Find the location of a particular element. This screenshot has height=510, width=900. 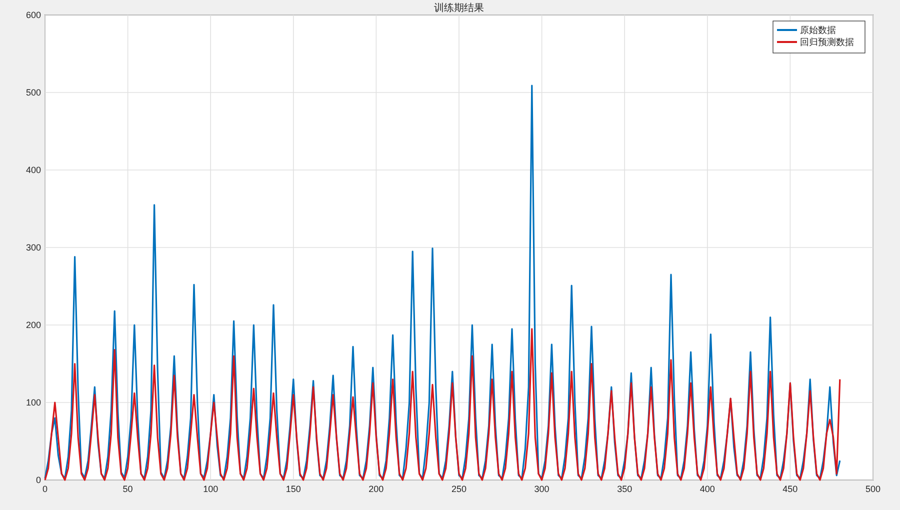

x-tick-label: 250 is located at coordinates (459, 489).